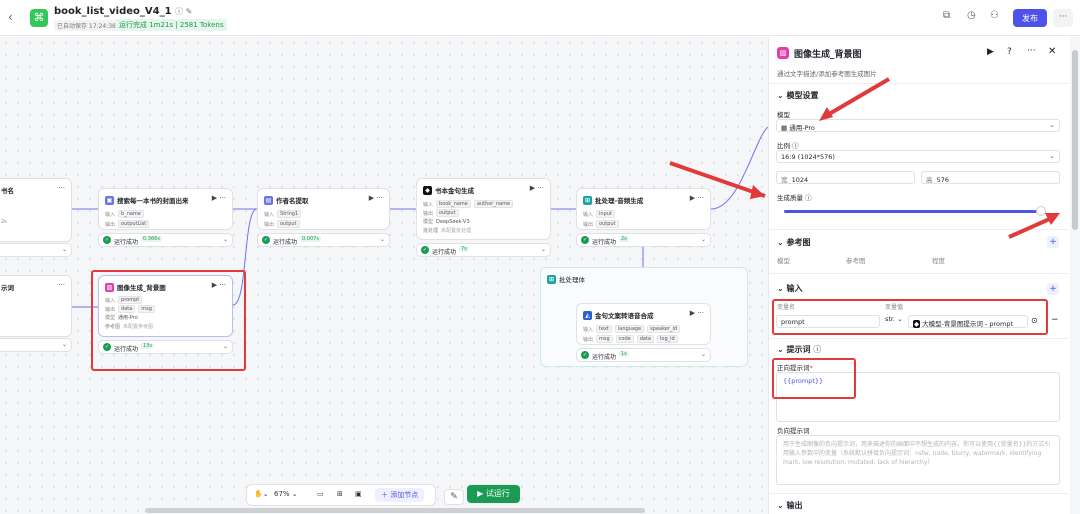 The image size is (1080, 514). I want to click on node-author-extract: ▤ 作者名提取 ▶ ··· 输入 String1 输出 output, so click(323, 209).